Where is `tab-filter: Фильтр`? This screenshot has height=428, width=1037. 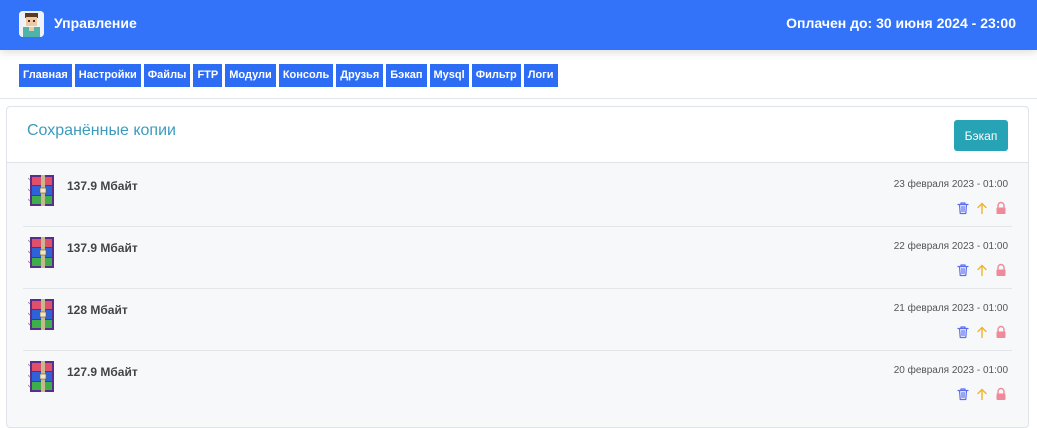 tab-filter: Фильтр is located at coordinates (496, 75).